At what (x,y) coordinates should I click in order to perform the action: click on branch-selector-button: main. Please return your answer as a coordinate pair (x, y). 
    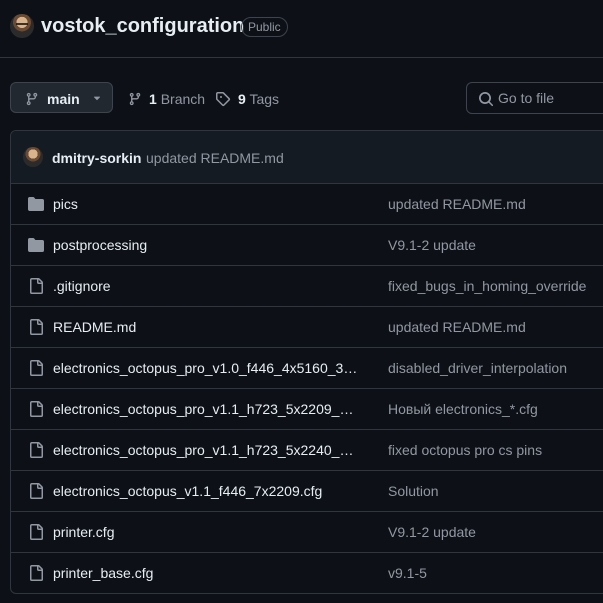
    Looking at the image, I should click on (61, 97).